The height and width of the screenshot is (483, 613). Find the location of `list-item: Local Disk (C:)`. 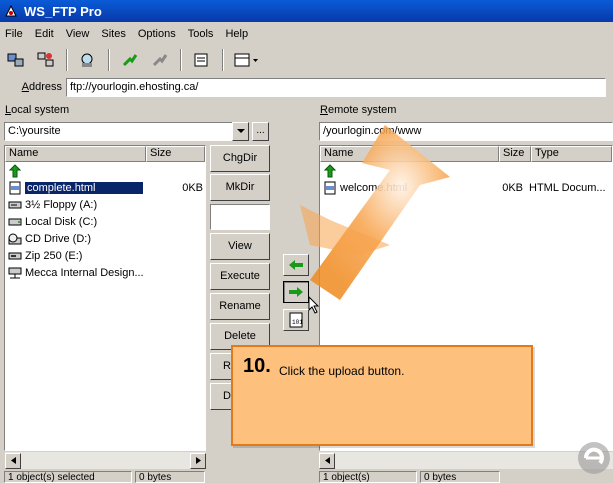

list-item: Local Disk (C:) is located at coordinates (105, 221).